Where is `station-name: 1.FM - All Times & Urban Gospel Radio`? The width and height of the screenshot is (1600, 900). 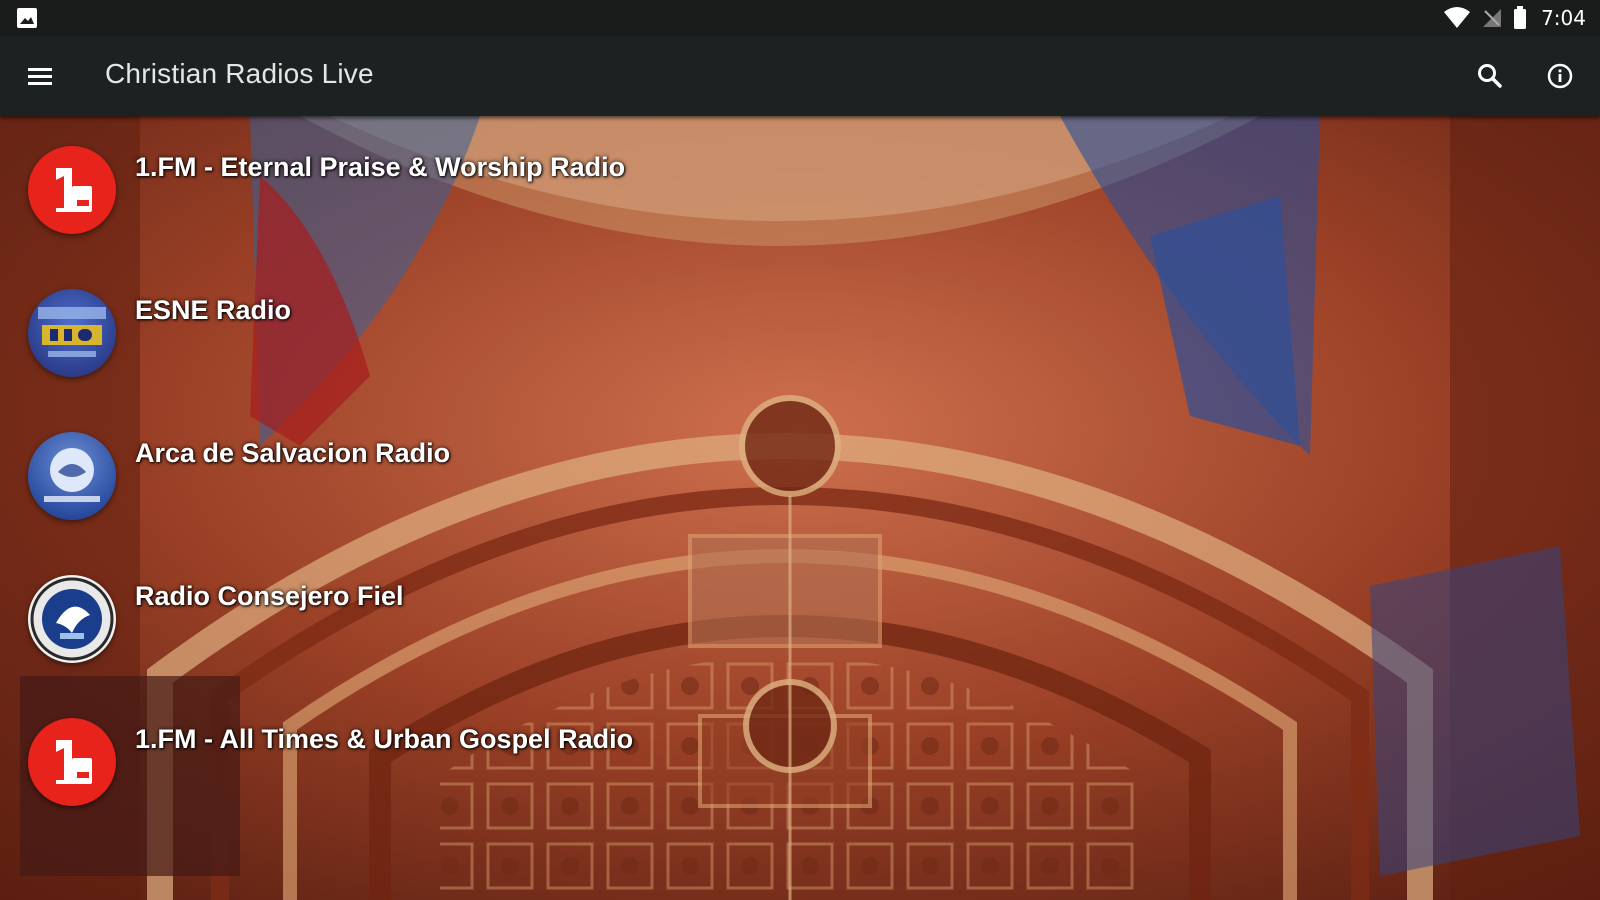 station-name: 1.FM - All Times & Urban Gospel Radio is located at coordinates (384, 739).